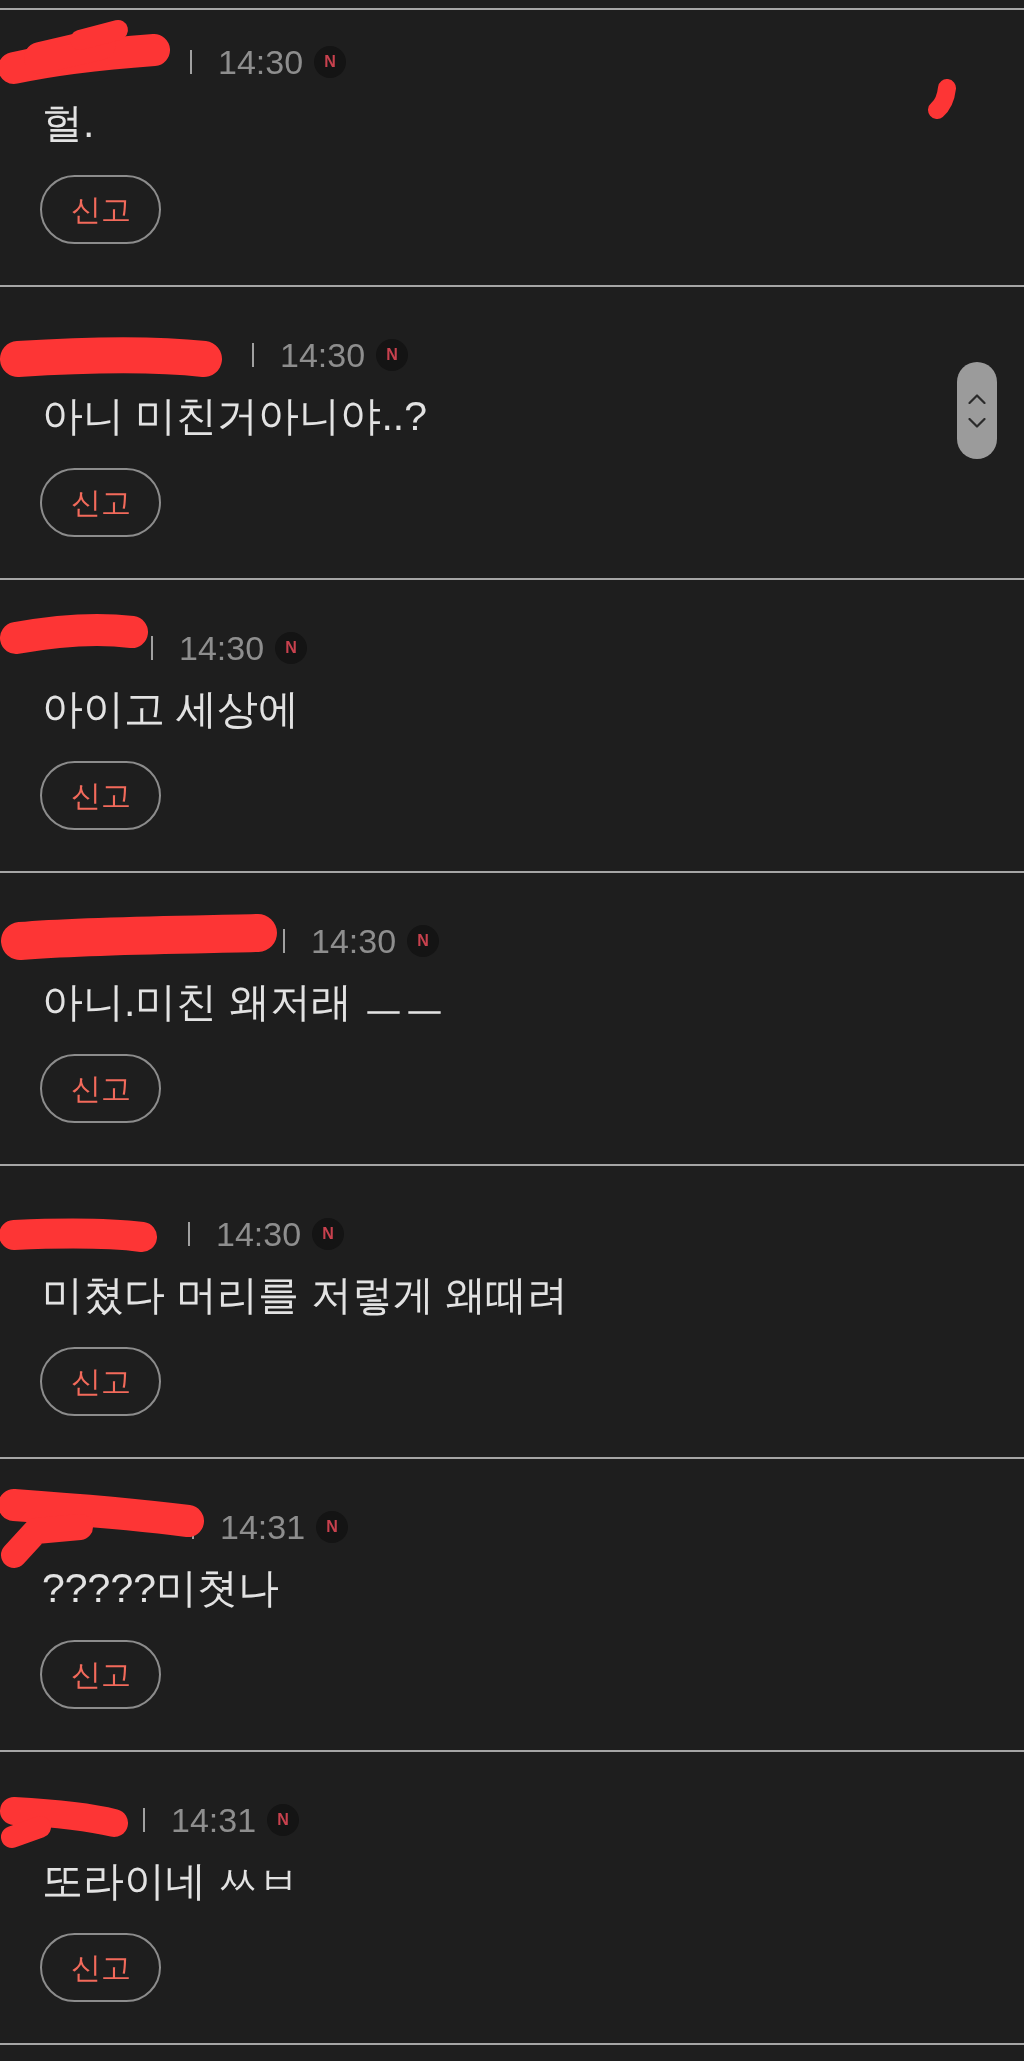 The image size is (1024, 2061). I want to click on chevron-down-icon, so click(977, 422).